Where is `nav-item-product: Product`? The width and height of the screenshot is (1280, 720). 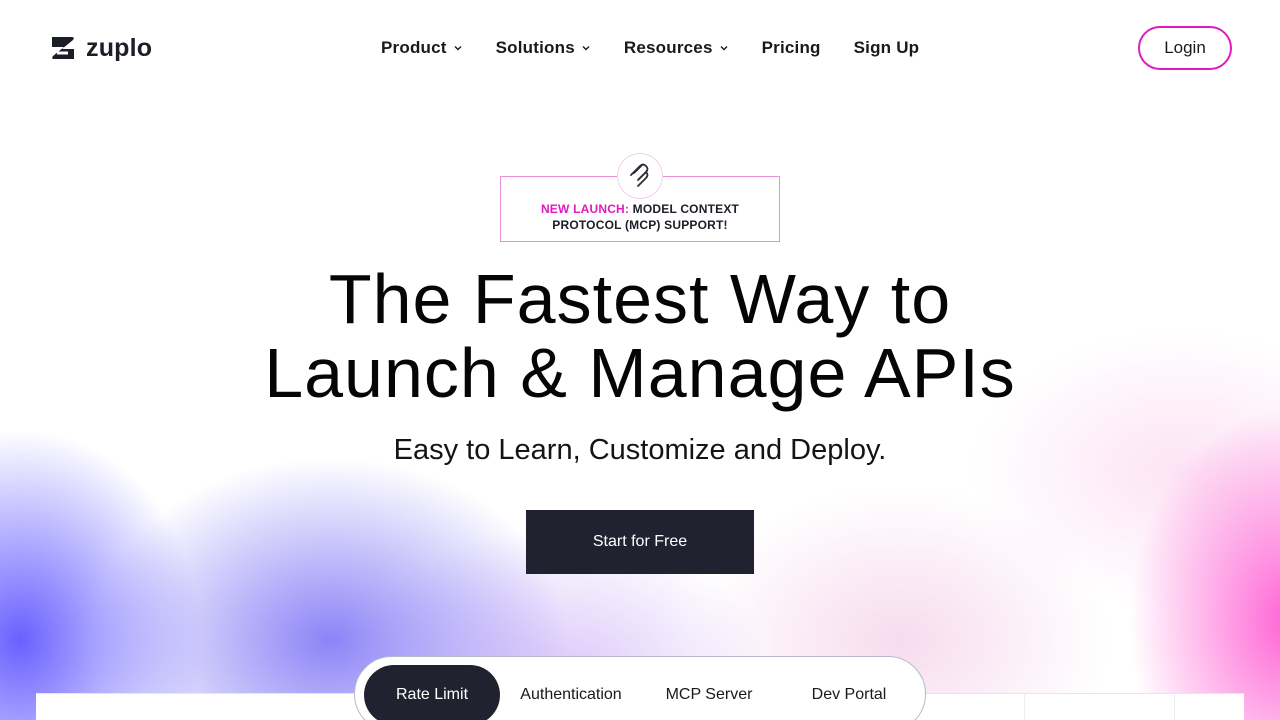 nav-item-product: Product is located at coordinates (422, 48).